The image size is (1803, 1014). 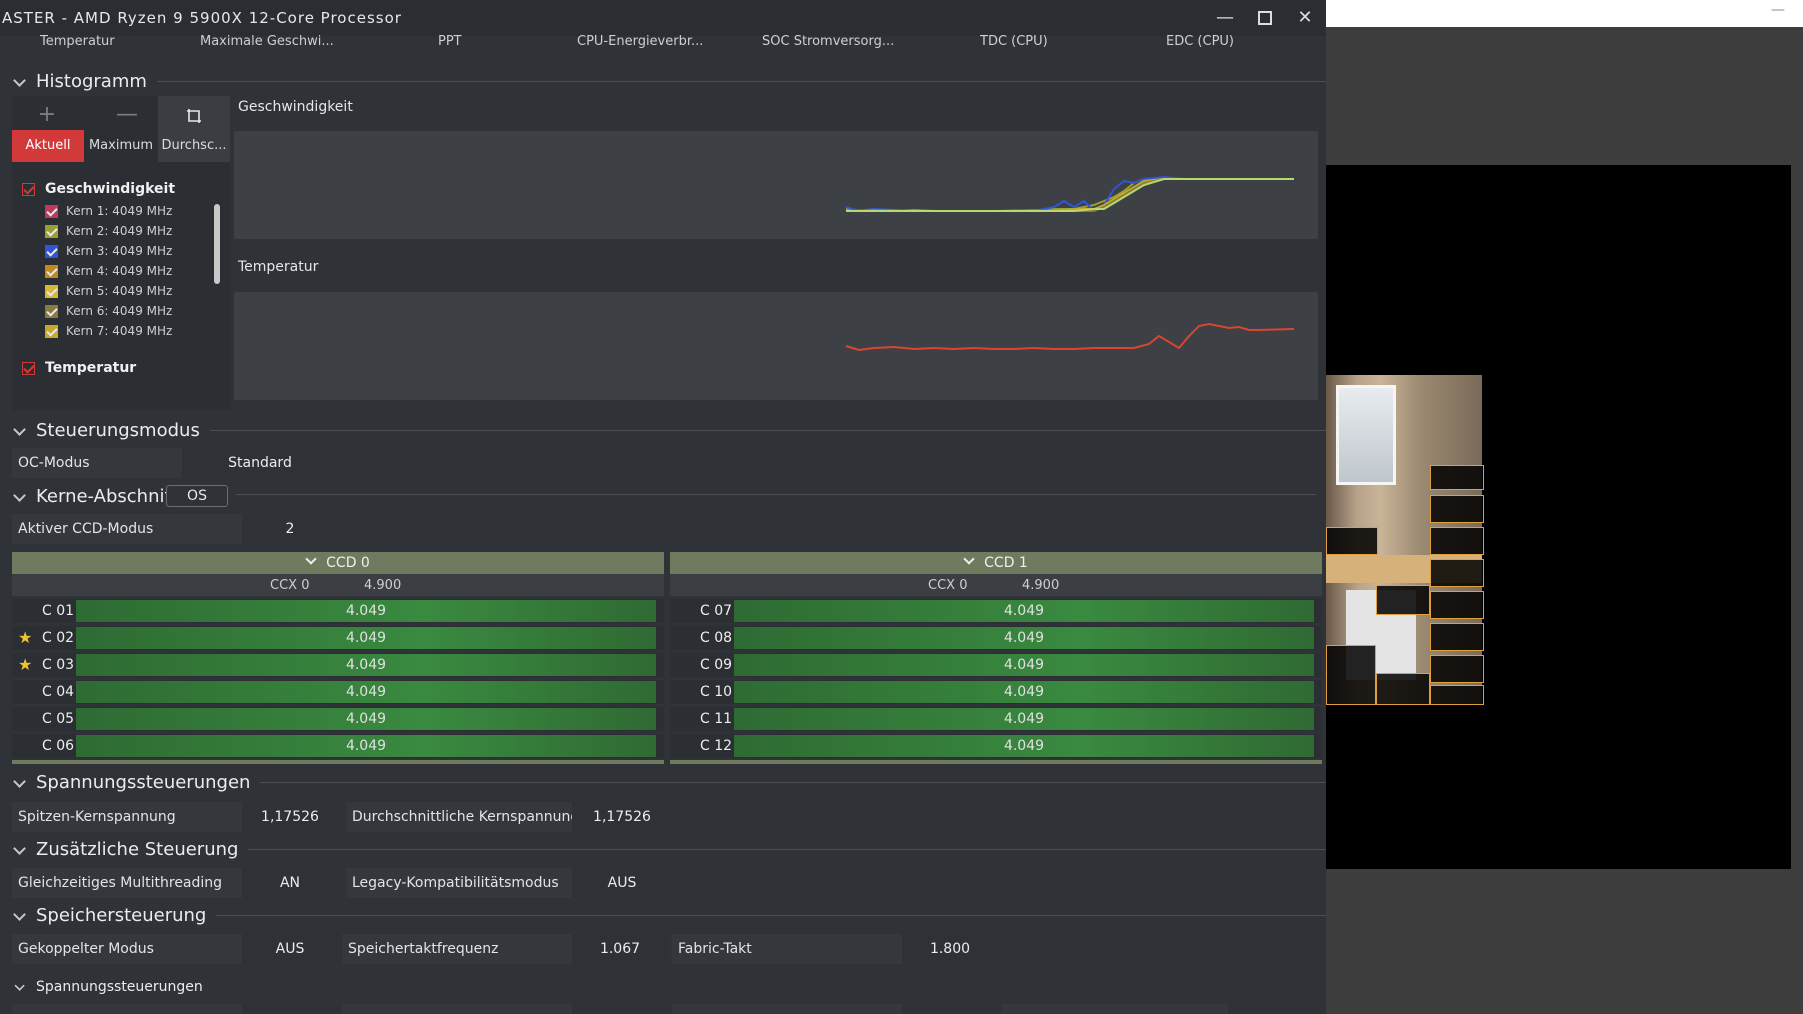 I want to click on core-legend-item: Kern 1: 4049 MHz, so click(x=108, y=211).